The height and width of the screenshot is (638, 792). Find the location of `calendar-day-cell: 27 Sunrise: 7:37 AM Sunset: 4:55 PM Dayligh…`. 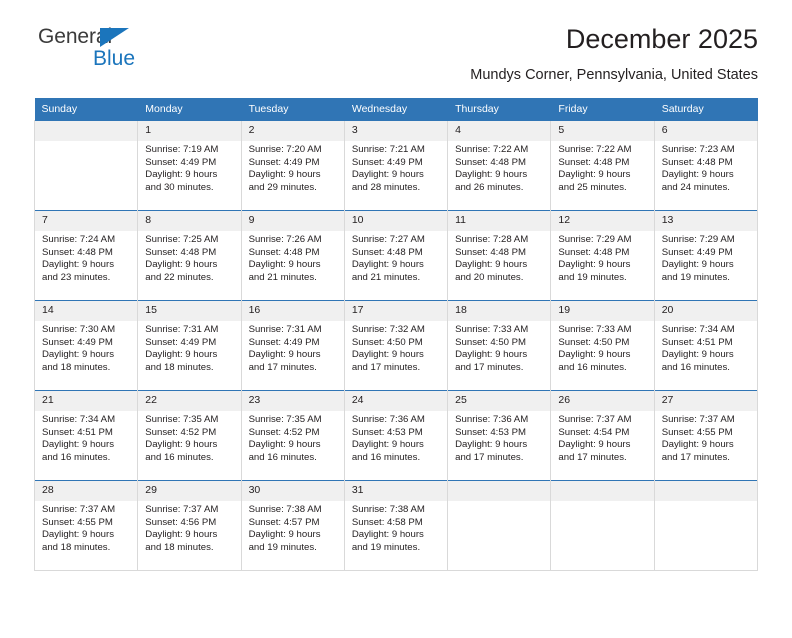

calendar-day-cell: 27 Sunrise: 7:37 AM Sunset: 4:55 PM Dayligh… is located at coordinates (706, 435).